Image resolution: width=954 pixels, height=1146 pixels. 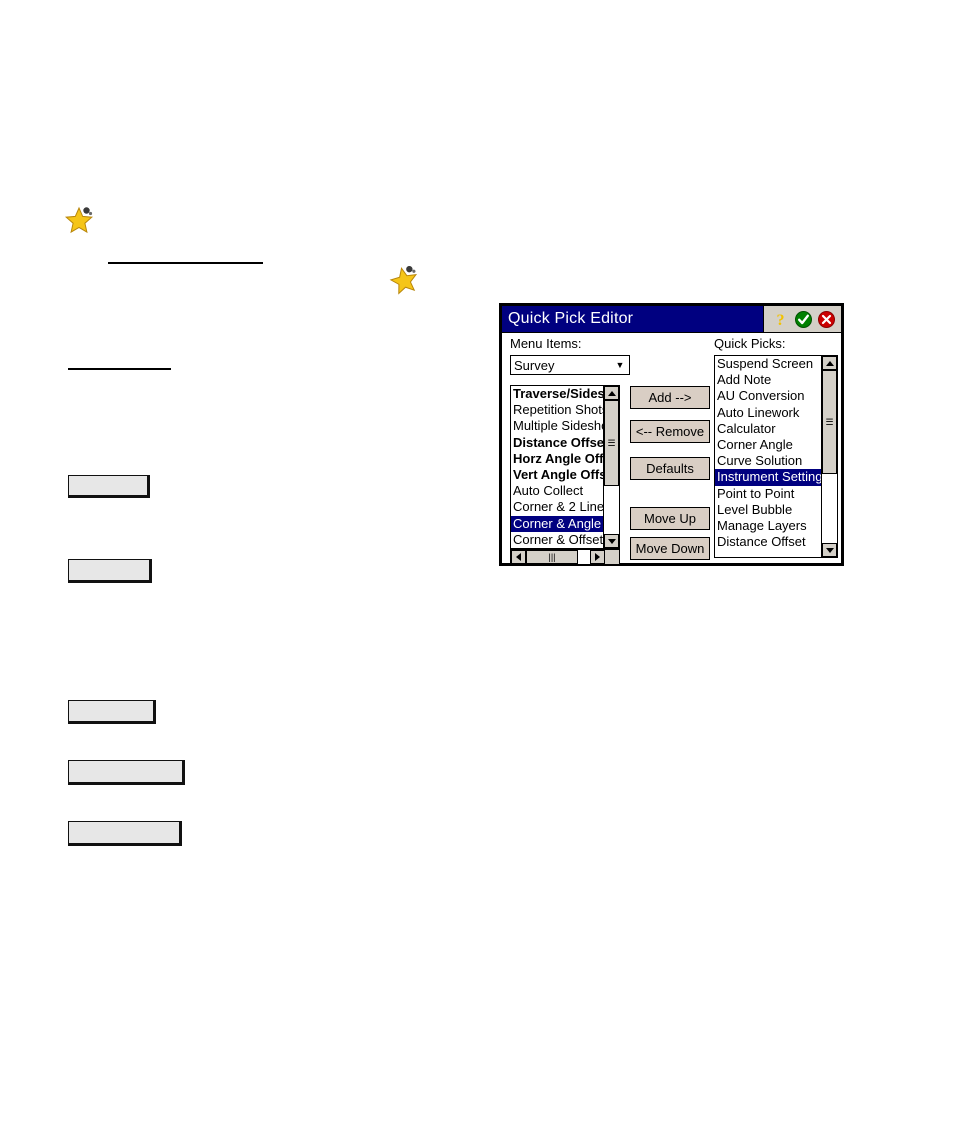 What do you see at coordinates (584, 557) in the screenshot?
I see `menu-items-hscroll-track` at bounding box center [584, 557].